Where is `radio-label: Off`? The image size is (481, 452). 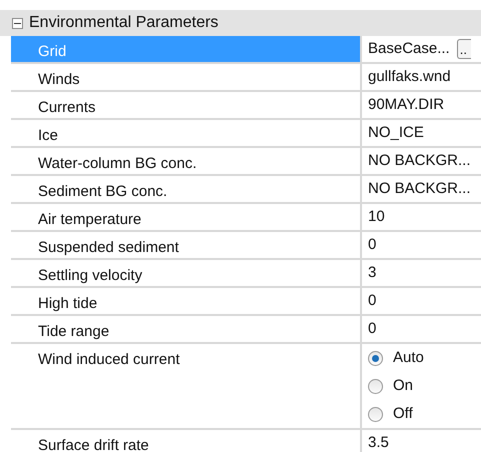
radio-label: Off is located at coordinates (403, 414).